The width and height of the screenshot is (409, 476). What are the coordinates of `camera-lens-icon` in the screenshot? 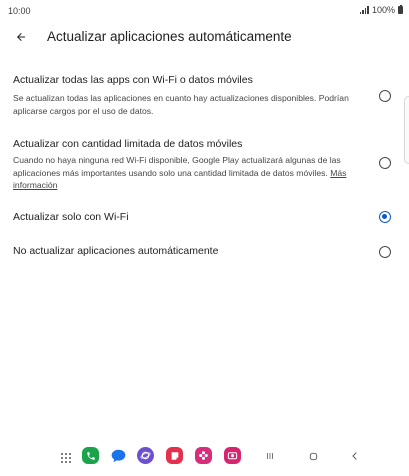 It's located at (232, 456).